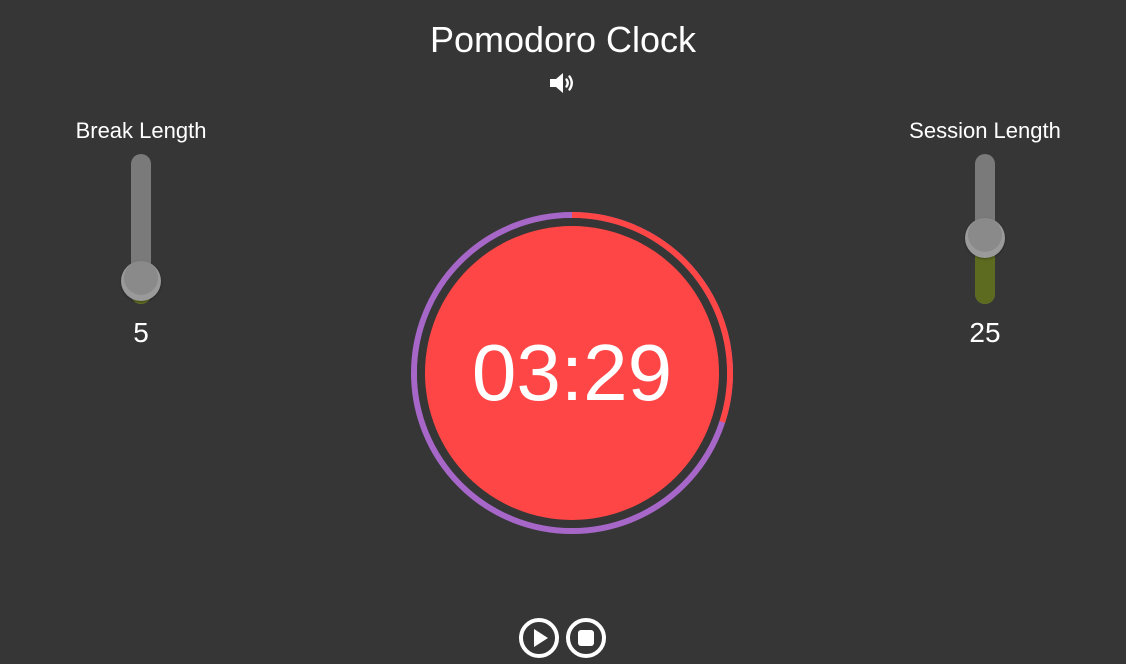  I want to click on session-length-label: Session Length, so click(985, 130).